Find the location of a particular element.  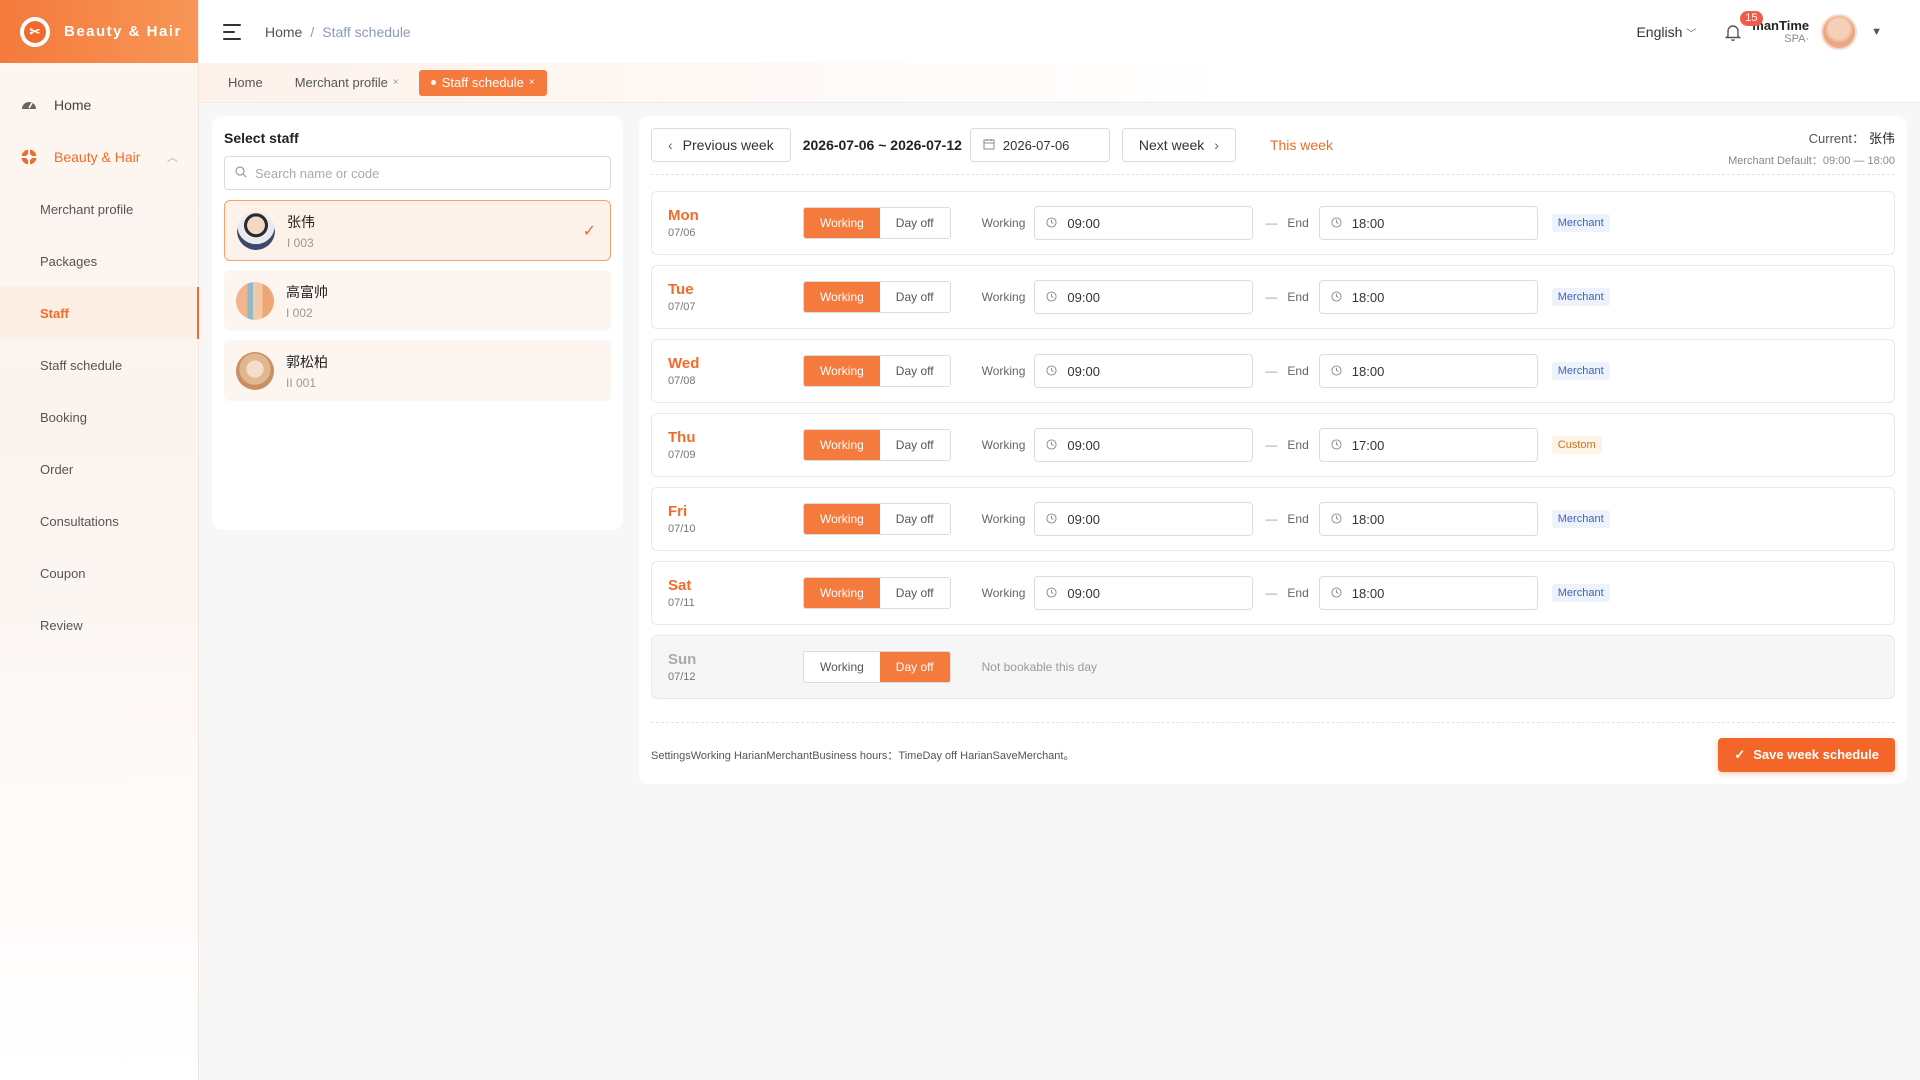

sidebar-item-label: Staff is located at coordinates (54, 313).